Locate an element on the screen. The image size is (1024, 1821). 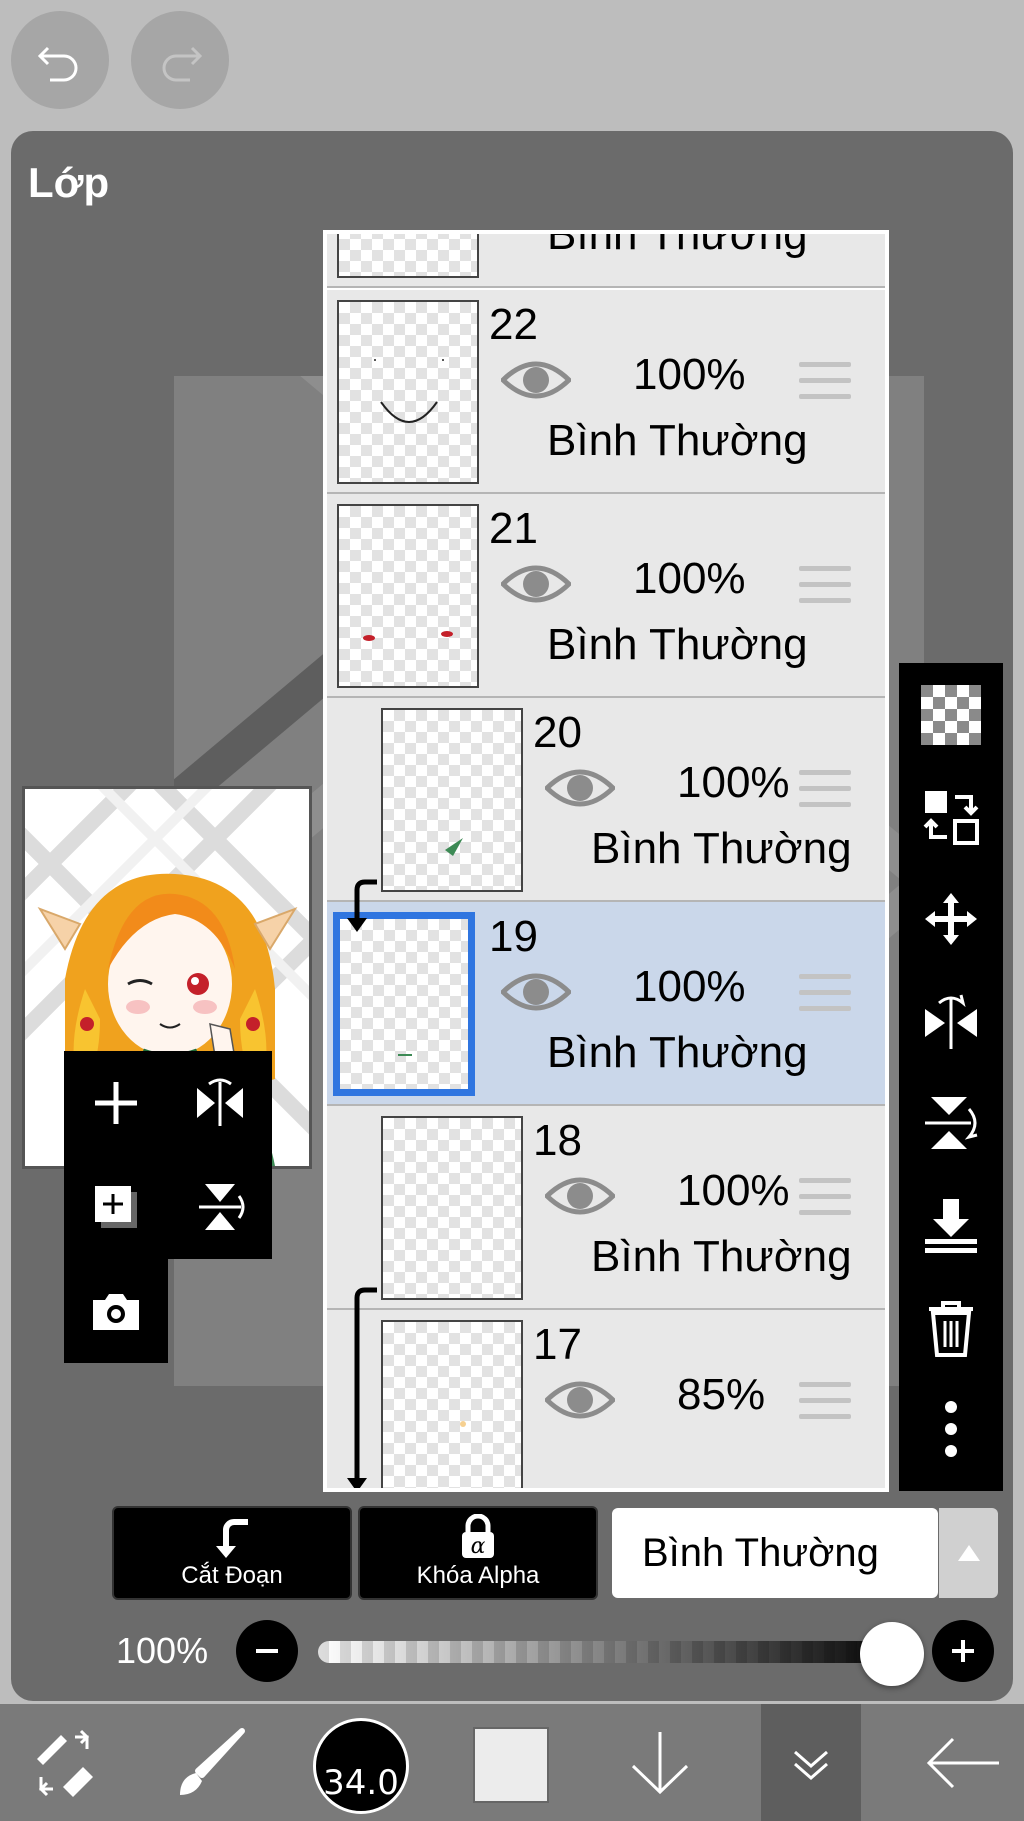
more-button is located at coordinates (951, 1429).